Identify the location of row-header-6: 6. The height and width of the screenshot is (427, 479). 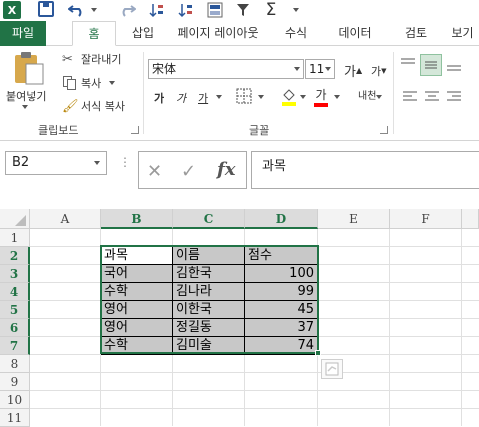
(15, 328).